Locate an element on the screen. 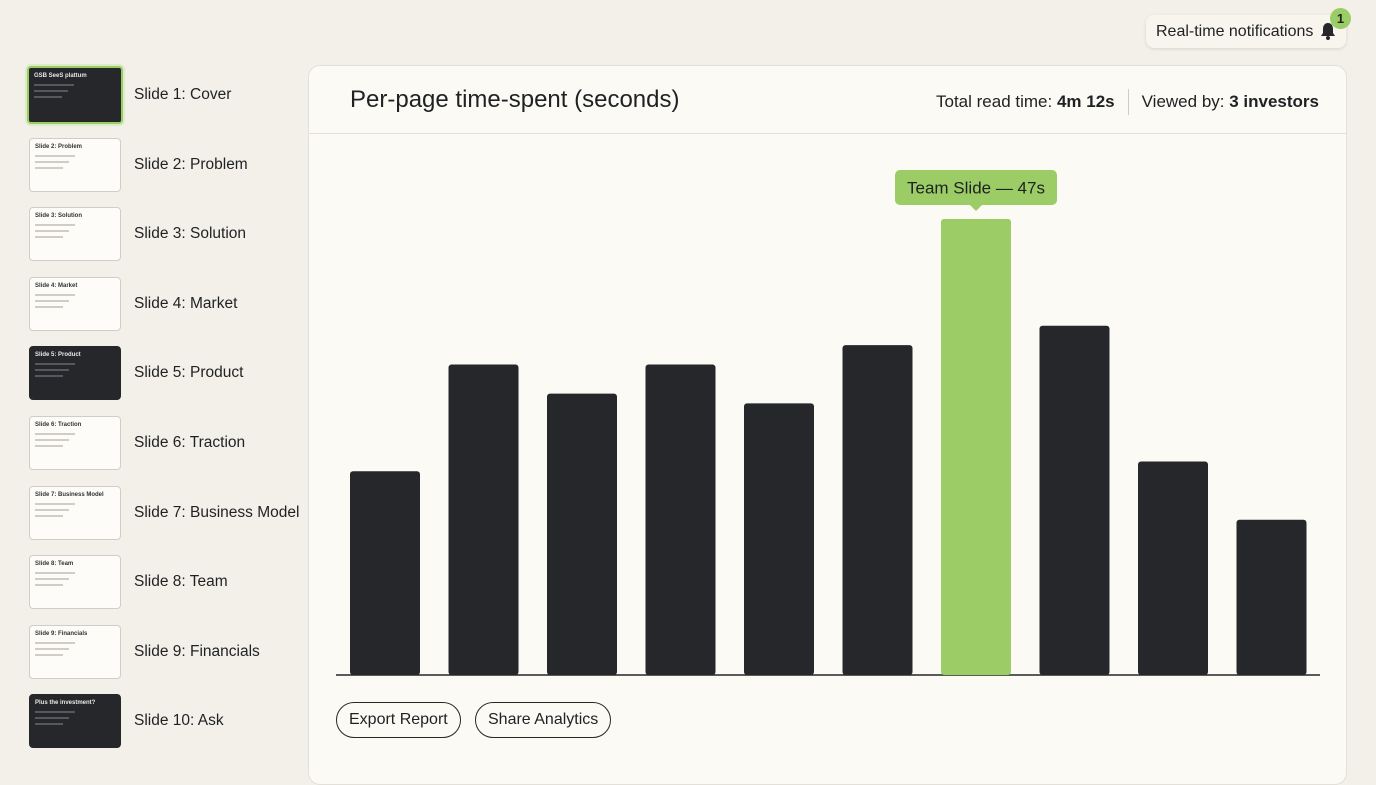 Image resolution: width=1376 pixels, height=785 pixels. notifications-pill: Real-time notifications 1 is located at coordinates (1248, 28).